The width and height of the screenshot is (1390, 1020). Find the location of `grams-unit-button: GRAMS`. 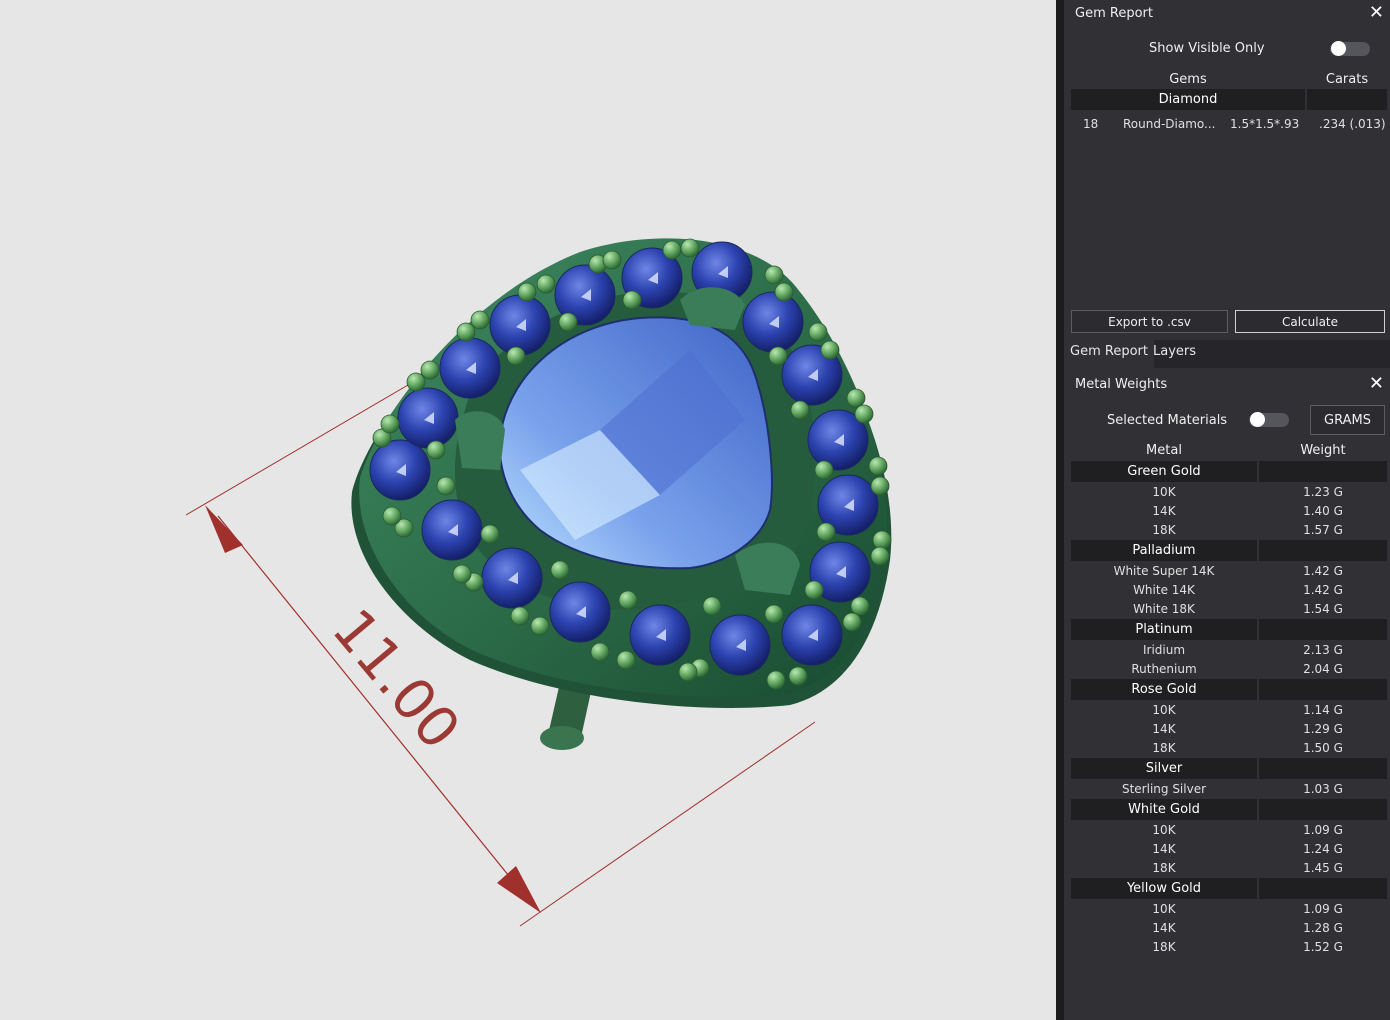

grams-unit-button: GRAMS is located at coordinates (1347, 420).